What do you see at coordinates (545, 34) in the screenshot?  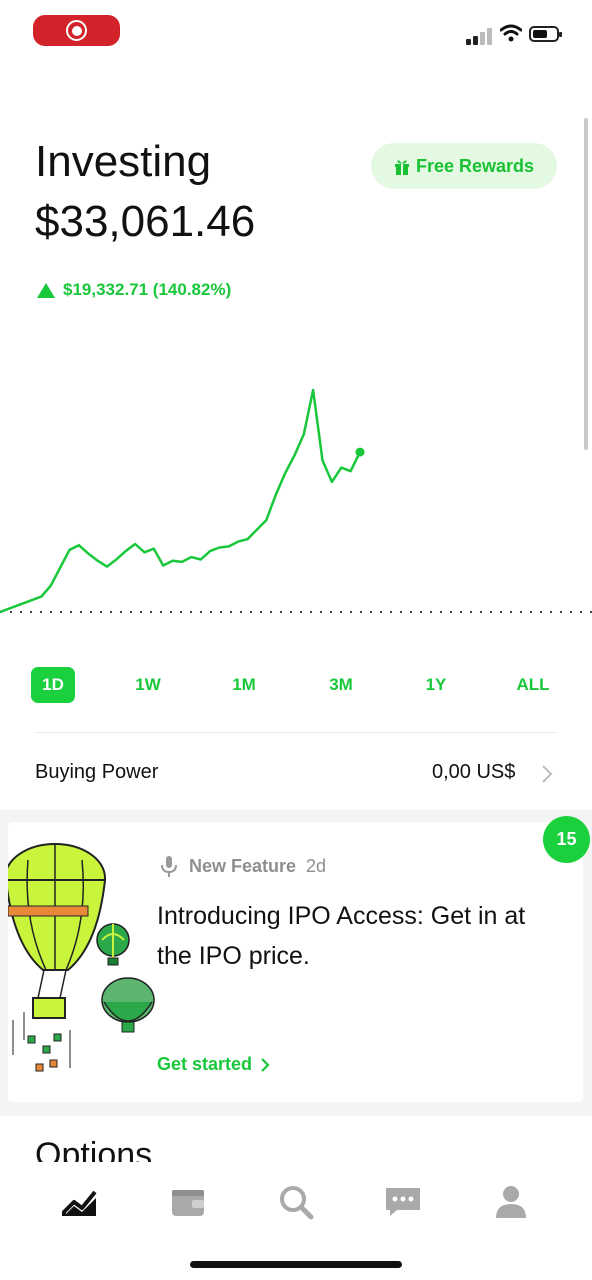 I see `battery-icon` at bounding box center [545, 34].